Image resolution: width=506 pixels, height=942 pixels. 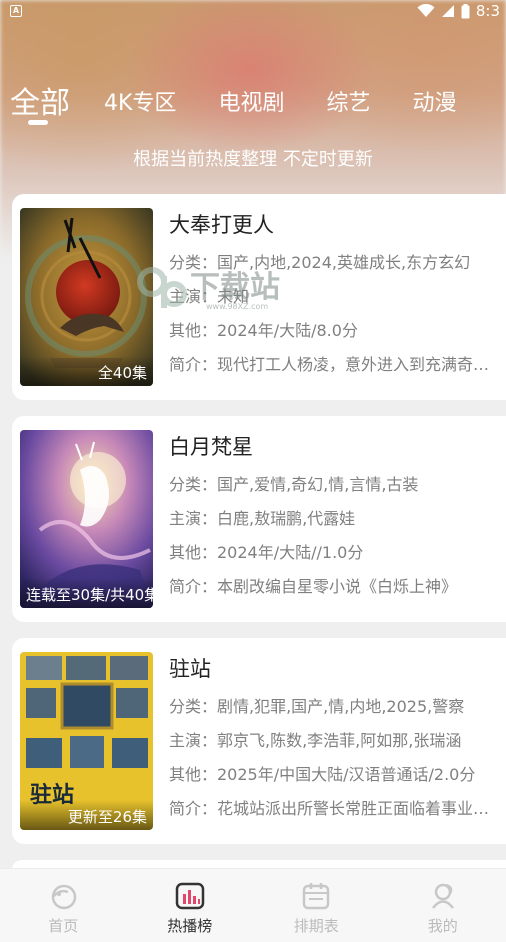 What do you see at coordinates (86, 593) in the screenshot?
I see `episode-badge: 连载至30集/共40集` at bounding box center [86, 593].